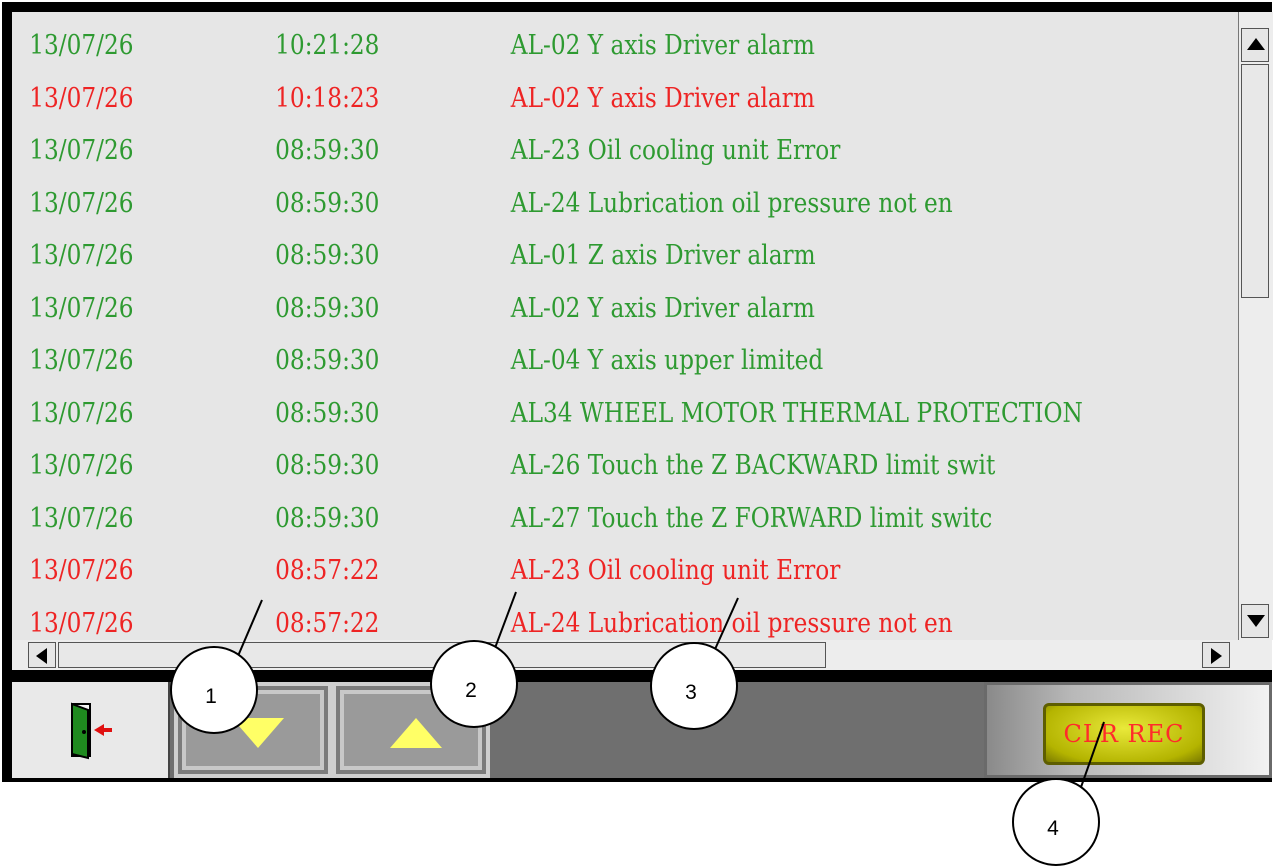  I want to click on callout-4: 4, so click(1056, 822).